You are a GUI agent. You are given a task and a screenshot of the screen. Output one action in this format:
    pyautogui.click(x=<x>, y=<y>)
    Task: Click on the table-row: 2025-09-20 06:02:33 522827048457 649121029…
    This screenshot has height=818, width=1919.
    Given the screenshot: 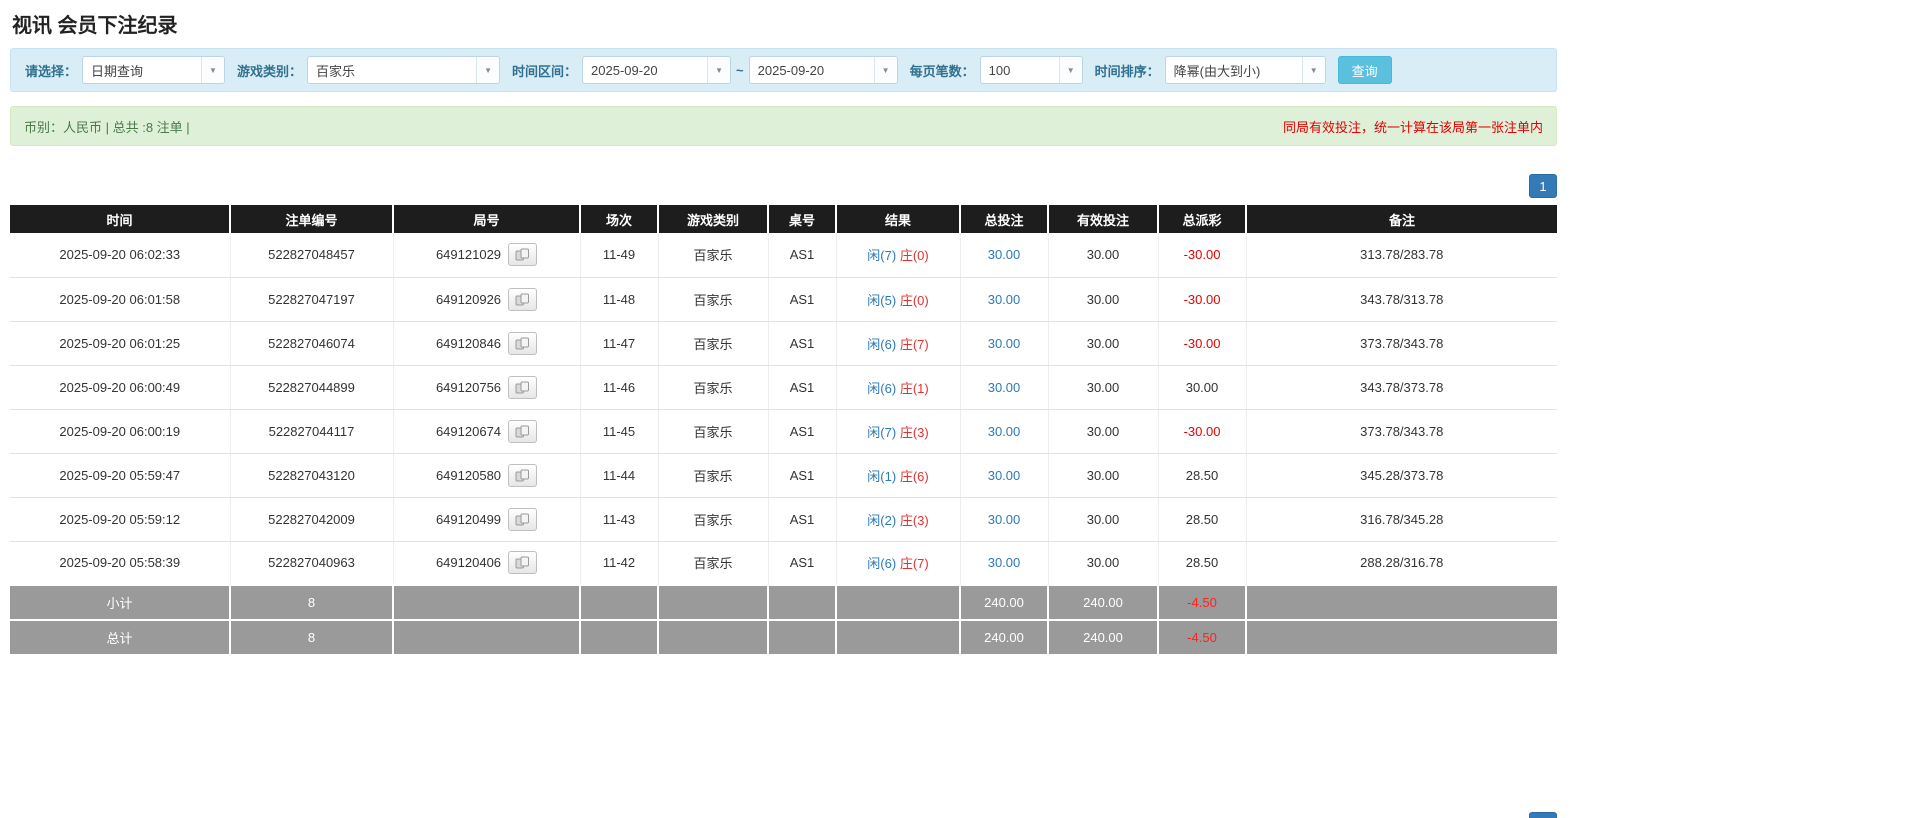 What is the action you would take?
    pyautogui.click(x=783, y=255)
    